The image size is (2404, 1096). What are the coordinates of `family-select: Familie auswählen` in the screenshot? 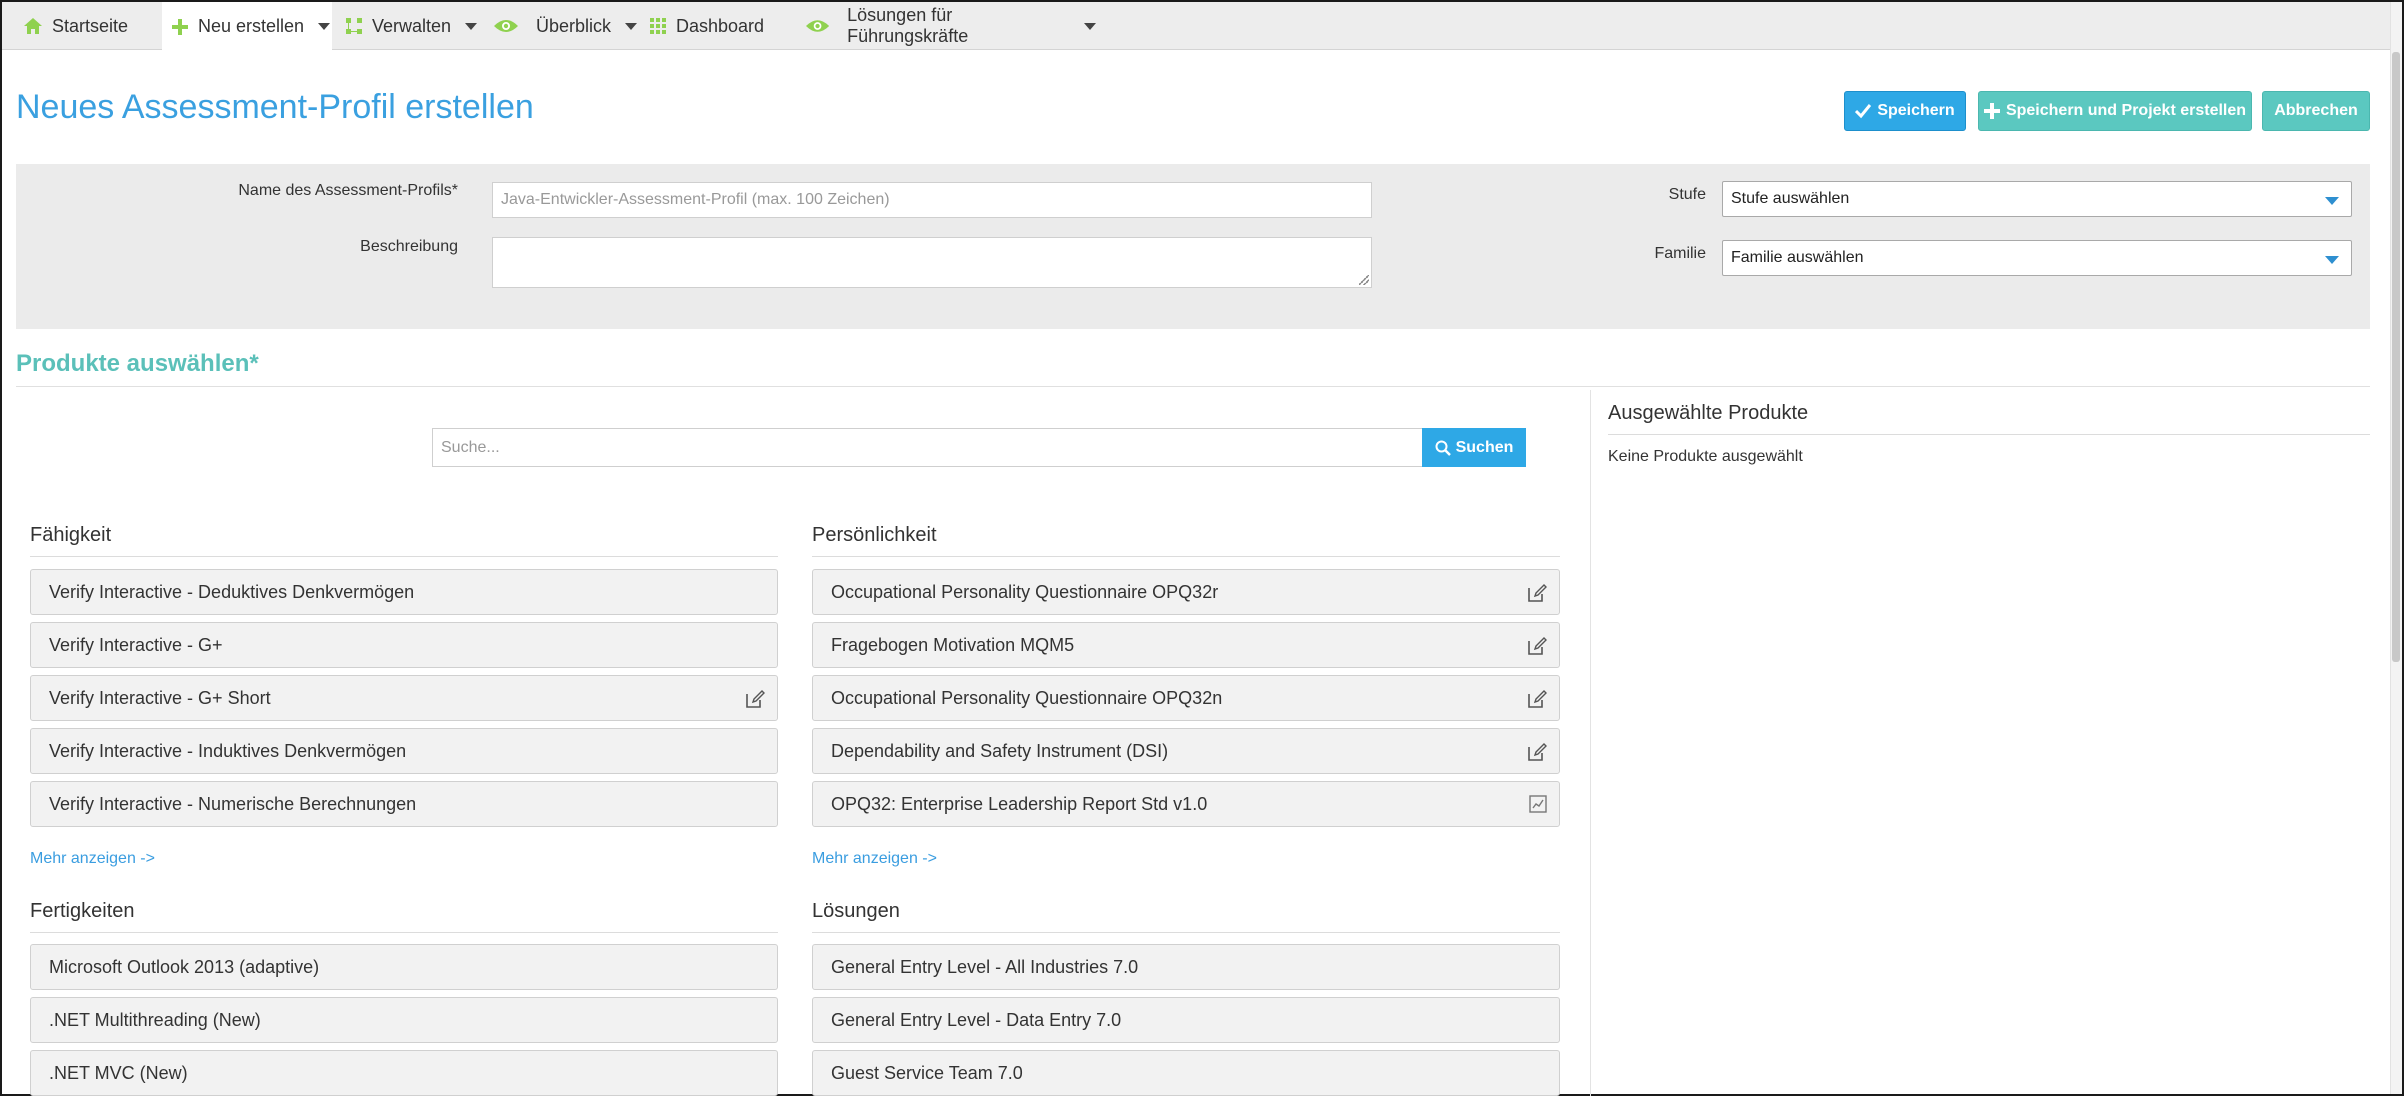 It's located at (2037, 258).